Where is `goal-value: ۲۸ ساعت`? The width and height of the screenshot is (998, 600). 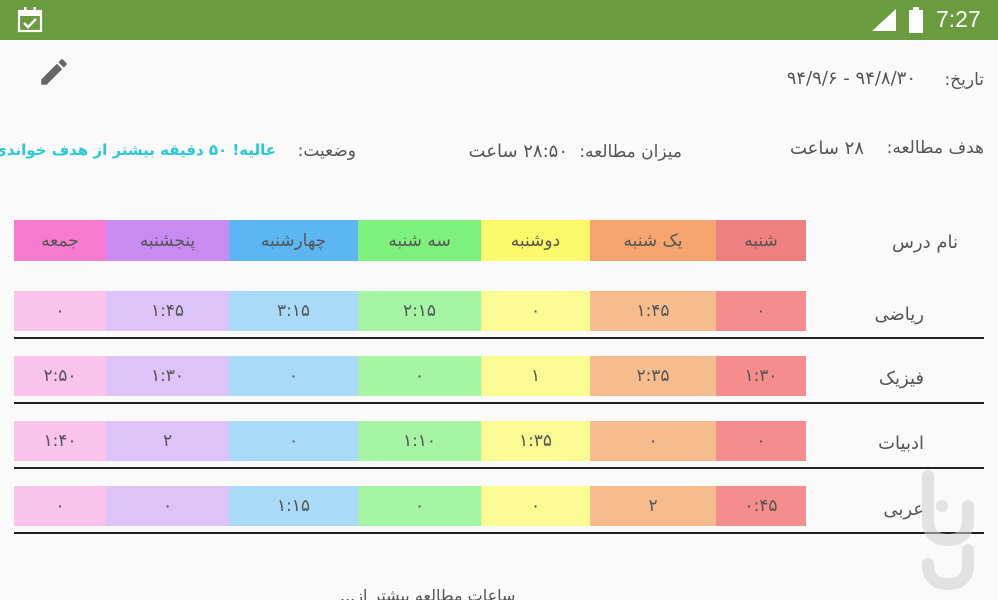
goal-value: ۲۸ ساعت is located at coordinates (826, 148).